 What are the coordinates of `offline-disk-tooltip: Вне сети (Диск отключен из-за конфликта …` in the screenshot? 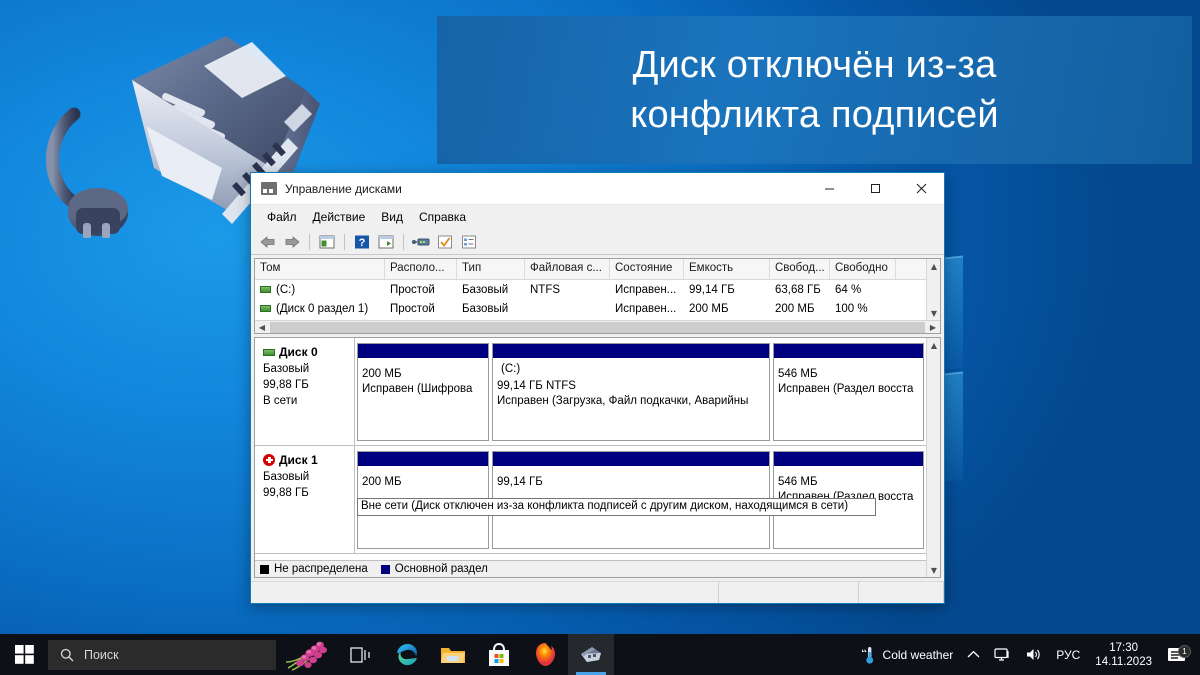 It's located at (616, 507).